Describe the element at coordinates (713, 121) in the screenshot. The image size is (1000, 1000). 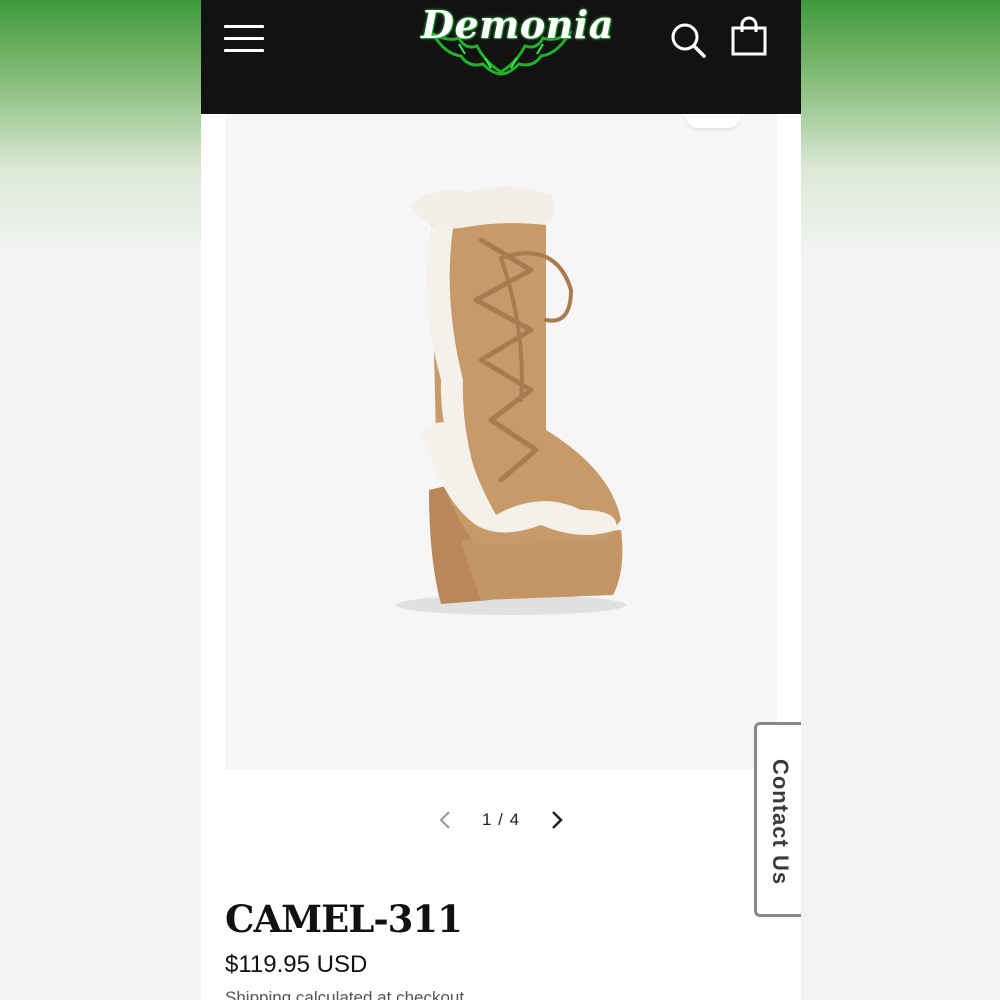
I see `wishlist-button` at that location.